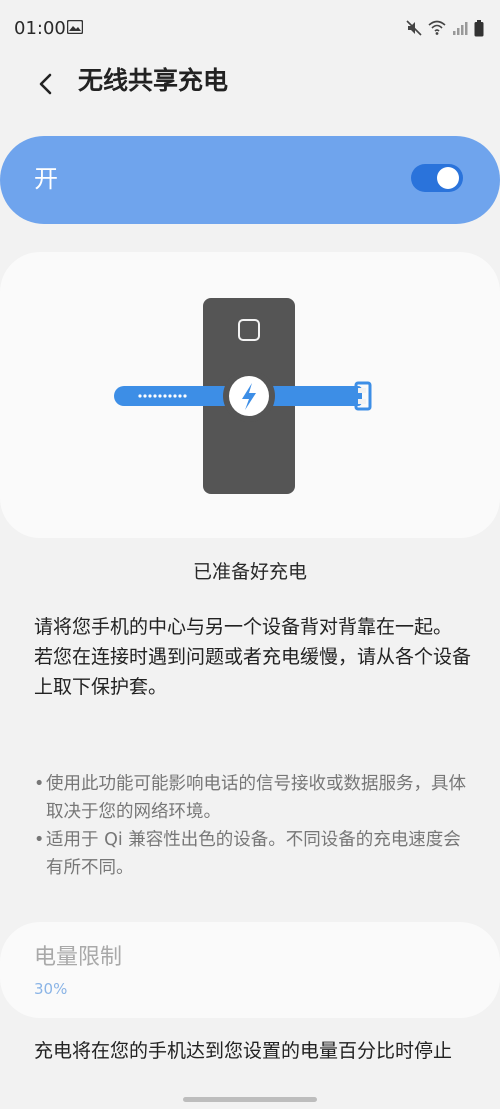 The height and width of the screenshot is (1109, 500). I want to click on watch-strap-right, so click(312, 396).